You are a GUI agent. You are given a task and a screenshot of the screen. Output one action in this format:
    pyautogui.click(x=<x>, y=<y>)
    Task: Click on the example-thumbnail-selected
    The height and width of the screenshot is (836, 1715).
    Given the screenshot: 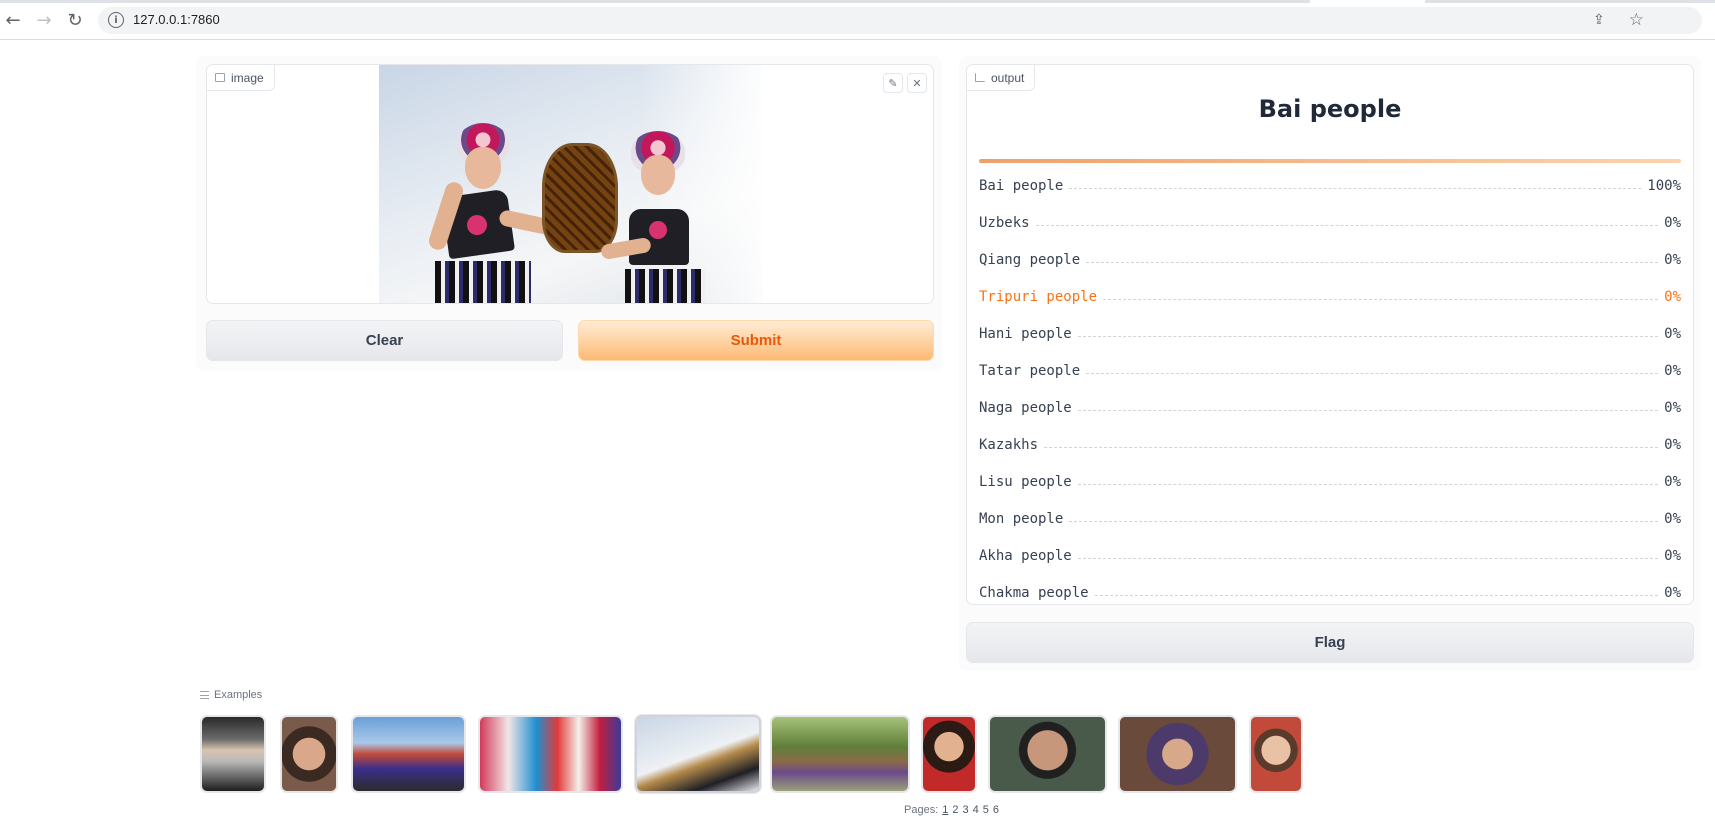 What is the action you would take?
    pyautogui.click(x=698, y=754)
    